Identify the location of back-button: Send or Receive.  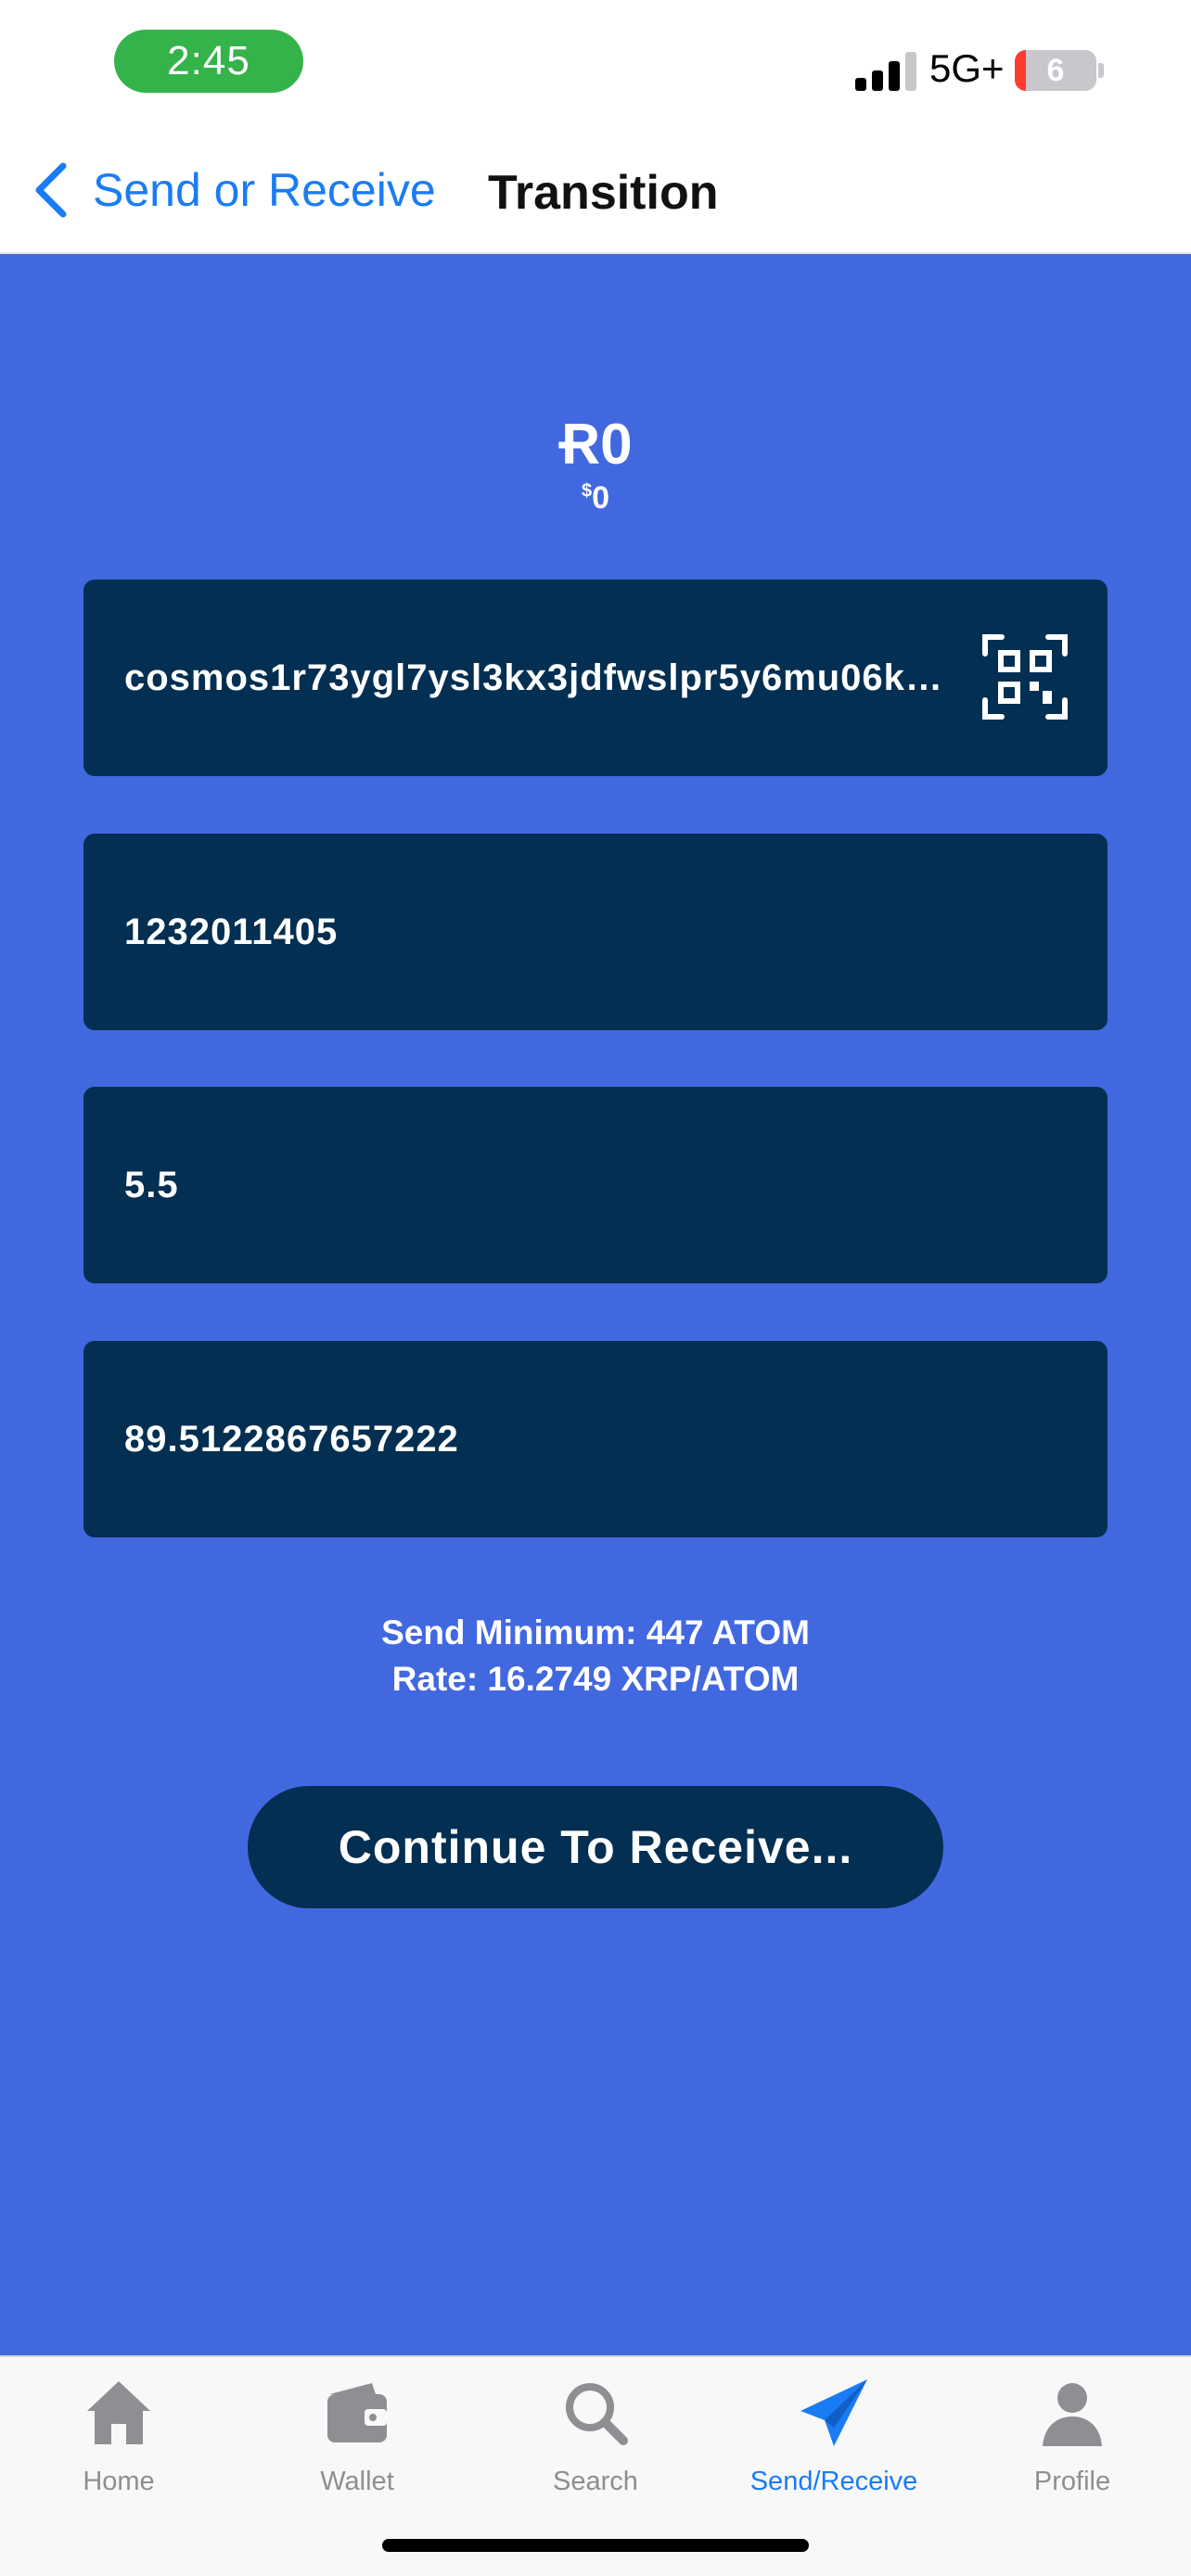
(235, 191).